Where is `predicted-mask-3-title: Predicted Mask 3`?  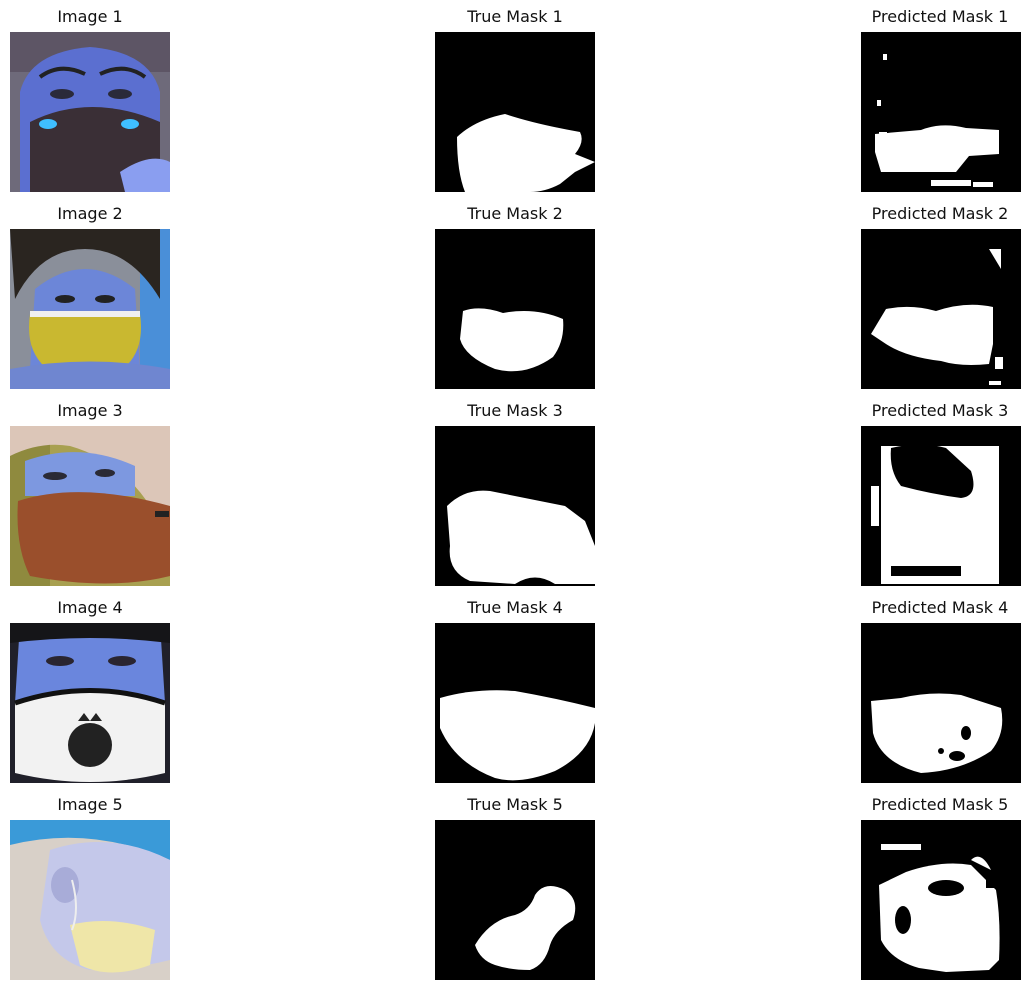
predicted-mask-3-title: Predicted Mask 3 is located at coordinates (940, 410).